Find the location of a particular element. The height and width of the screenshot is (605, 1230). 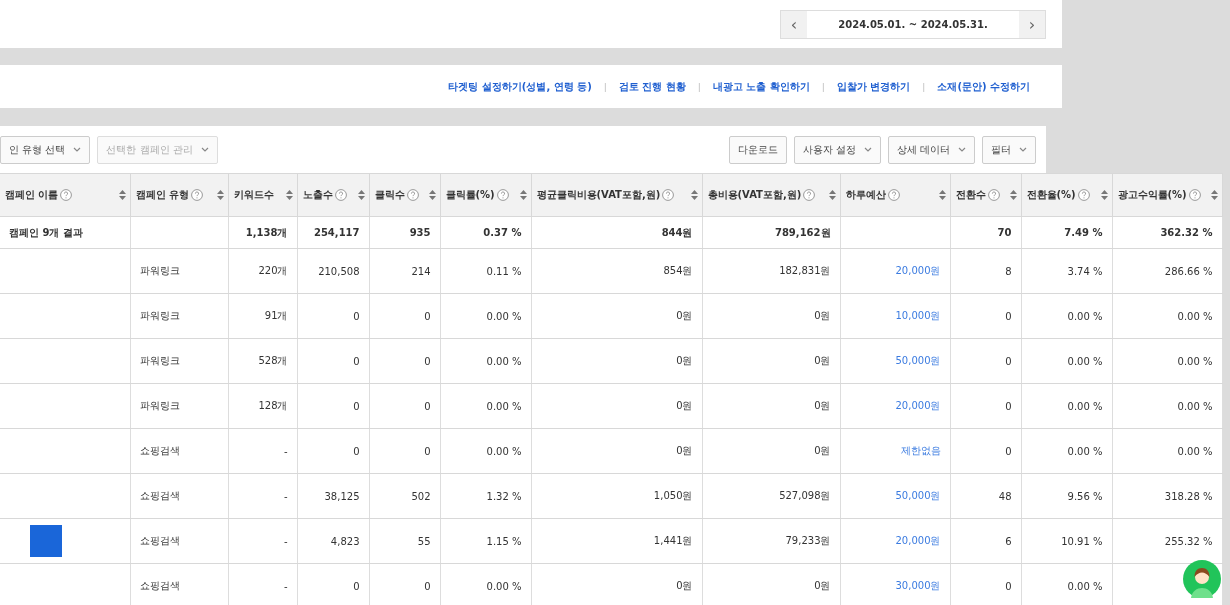

dropdown-button: 인 유형 선택 is located at coordinates (45, 149).